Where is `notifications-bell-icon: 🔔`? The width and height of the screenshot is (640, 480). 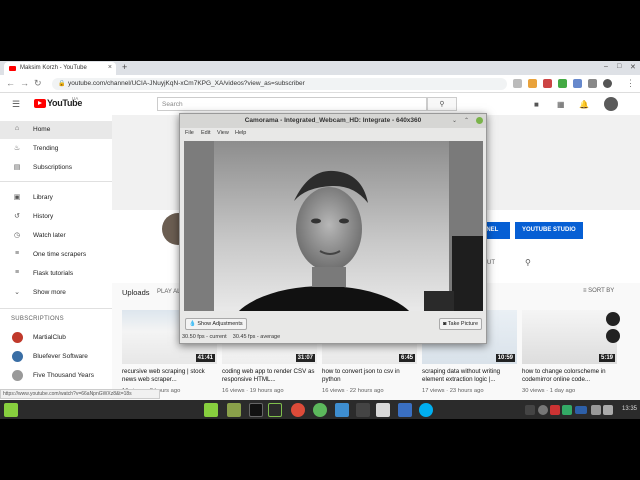 notifications-bell-icon: 🔔 is located at coordinates (584, 104).